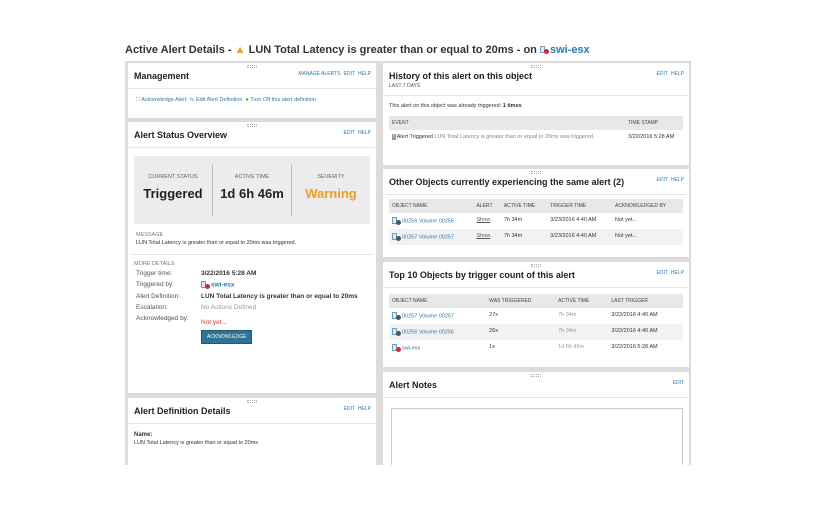 This screenshot has height=510, width=816. What do you see at coordinates (394, 137) in the screenshot?
I see `event-icon: !` at bounding box center [394, 137].